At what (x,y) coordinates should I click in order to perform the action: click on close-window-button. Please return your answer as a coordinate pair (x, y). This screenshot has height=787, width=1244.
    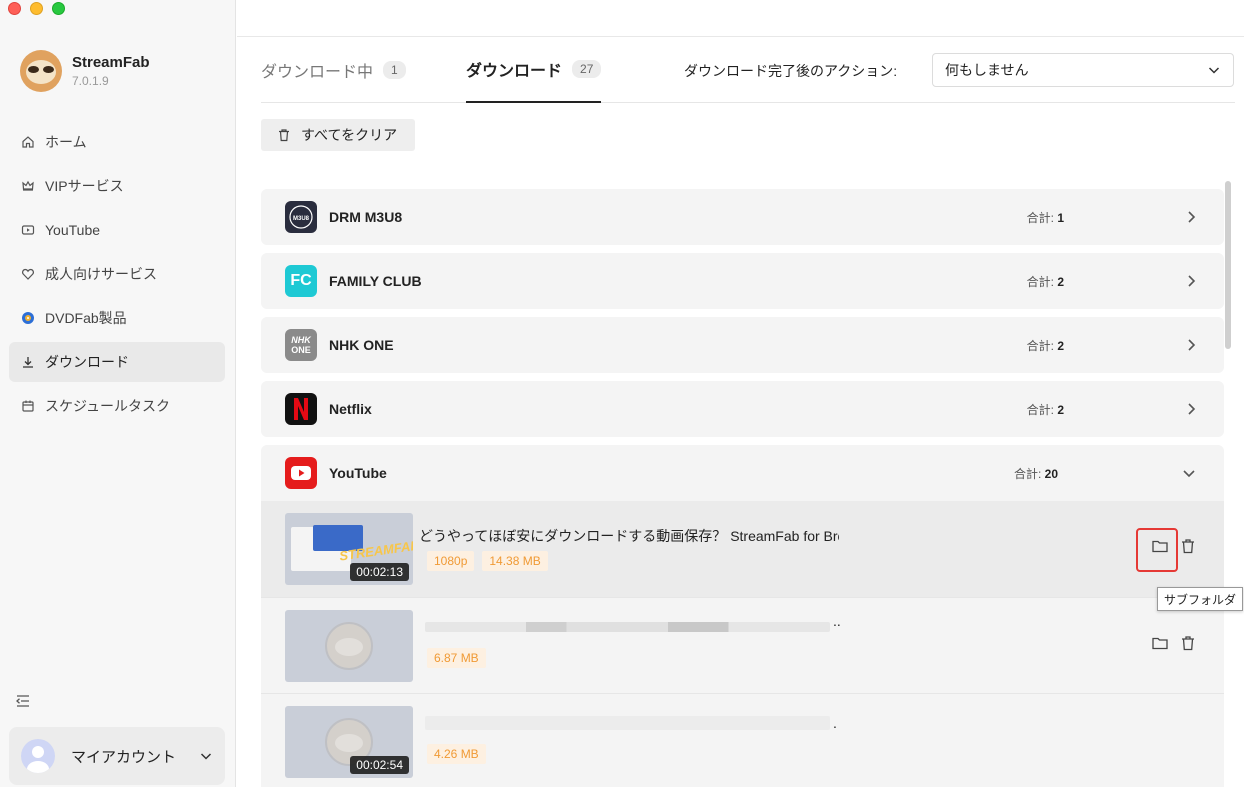
    Looking at the image, I should click on (14, 8).